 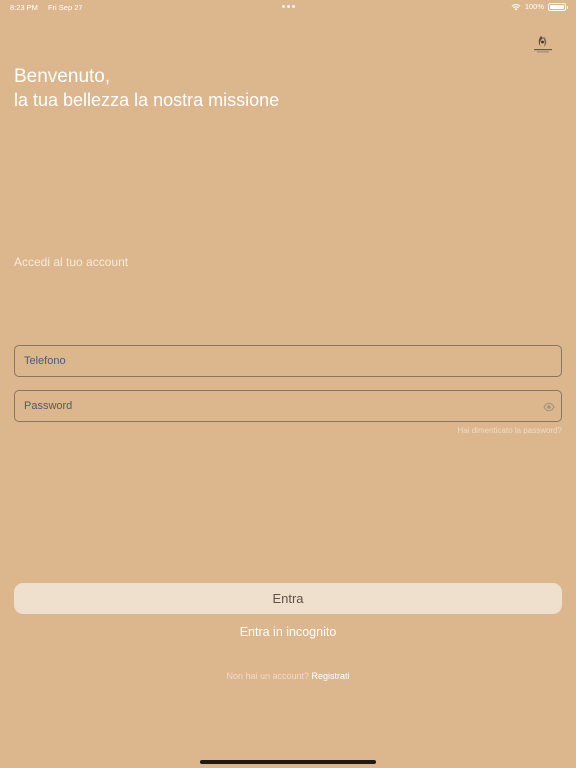 I want to click on battery-icon, so click(x=558, y=6).